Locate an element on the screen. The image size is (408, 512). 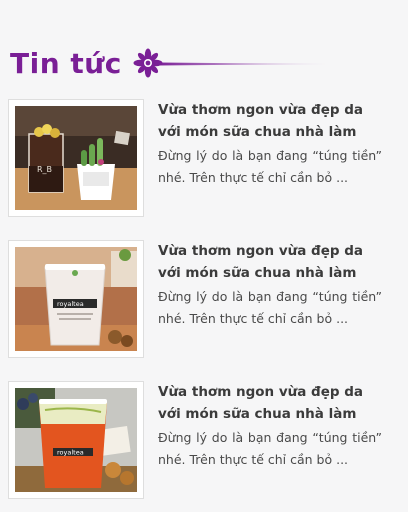
section-title: Tin tức is located at coordinates (66, 63).